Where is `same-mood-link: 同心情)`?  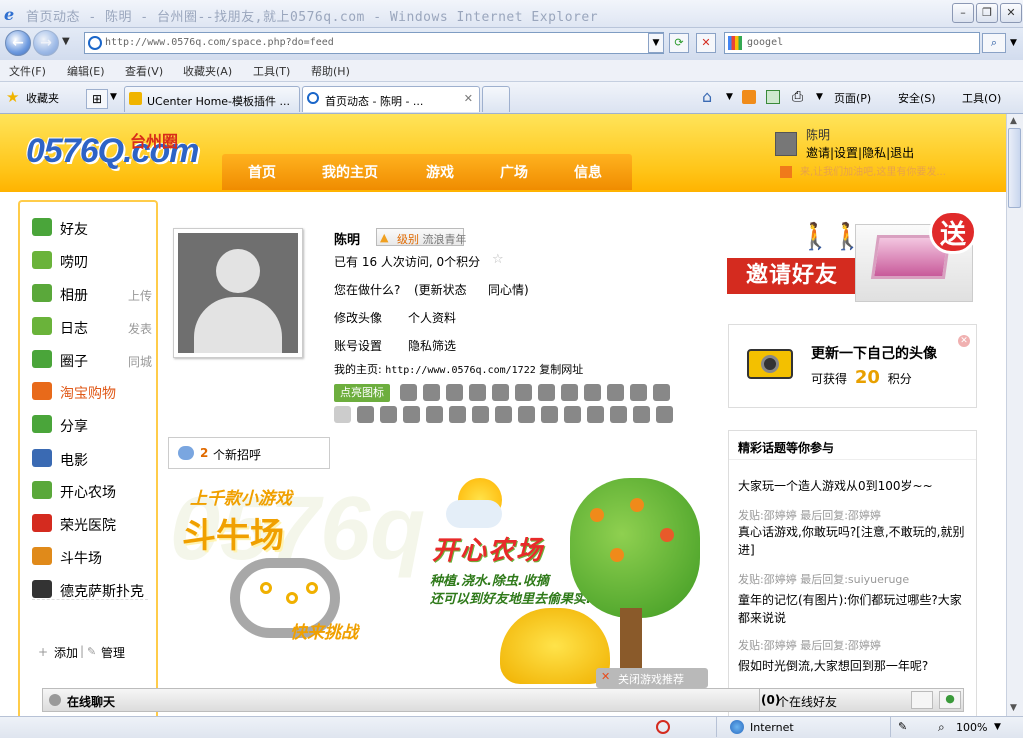 same-mood-link: 同心情) is located at coordinates (508, 289).